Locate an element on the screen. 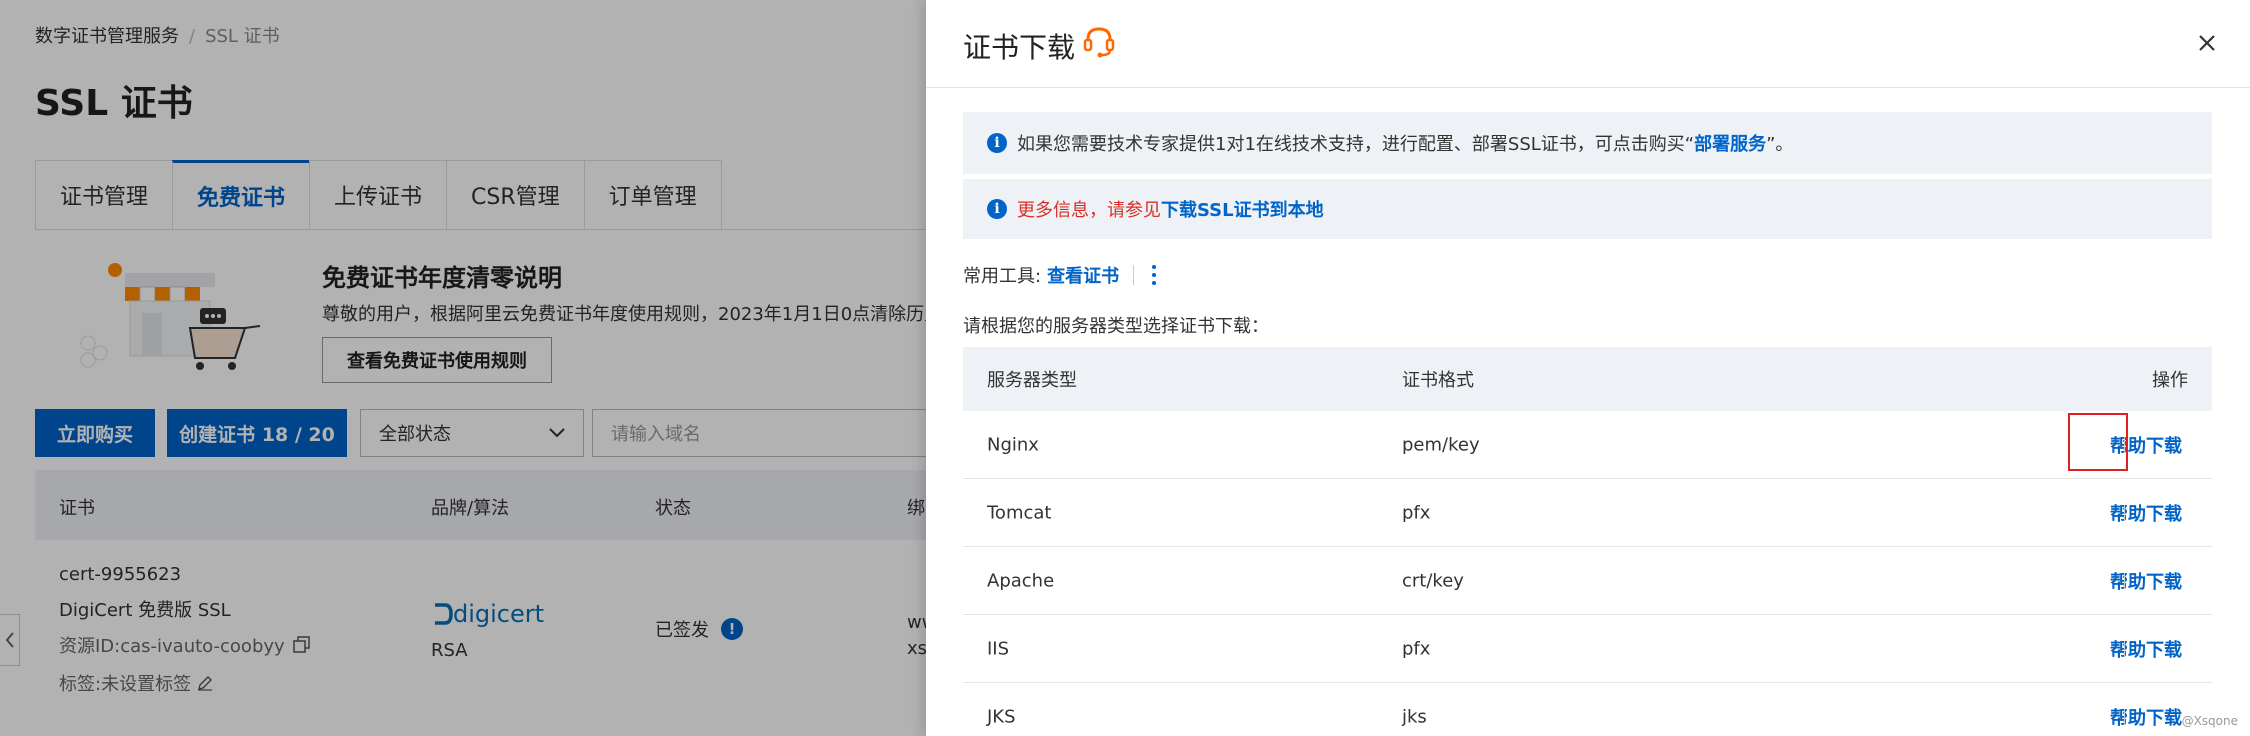 Image resolution: width=2250 pixels, height=736 pixels. table-row: JKS jks 帮助 下载 is located at coordinates (1587, 709).